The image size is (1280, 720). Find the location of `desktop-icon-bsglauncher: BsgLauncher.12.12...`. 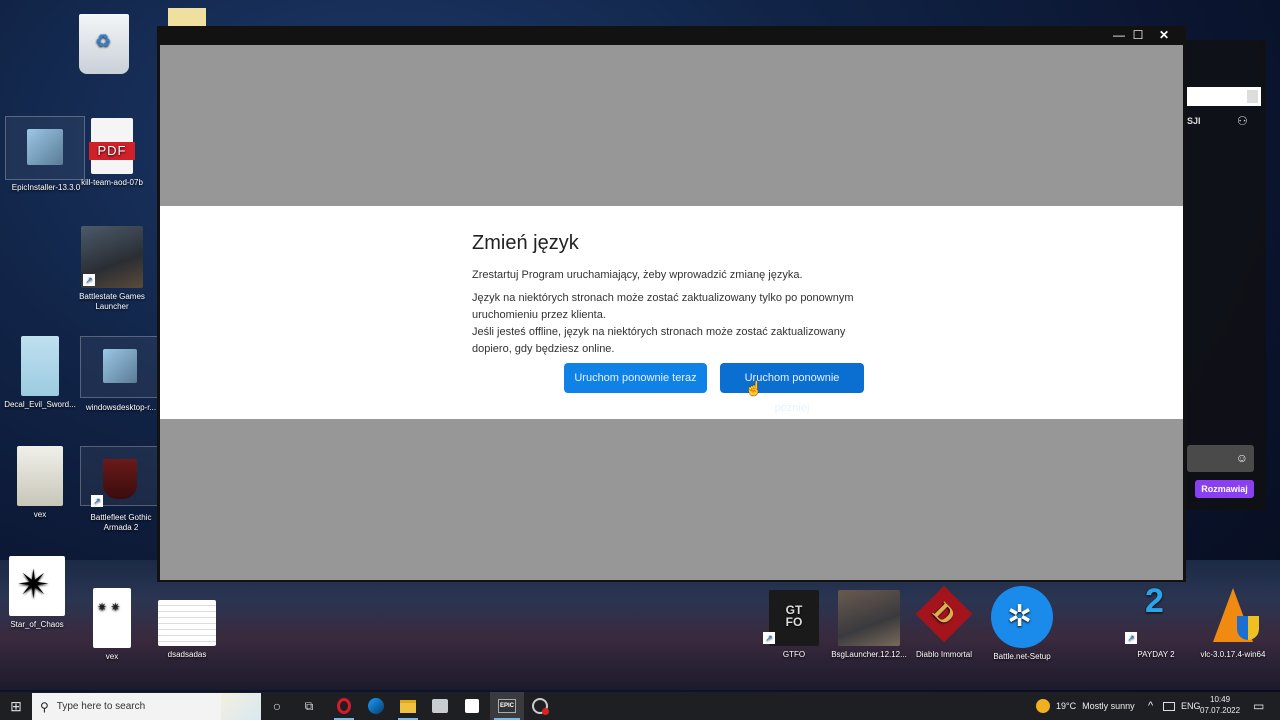

desktop-icon-bsglauncher: BsgLauncher.12.12... is located at coordinates (869, 625).